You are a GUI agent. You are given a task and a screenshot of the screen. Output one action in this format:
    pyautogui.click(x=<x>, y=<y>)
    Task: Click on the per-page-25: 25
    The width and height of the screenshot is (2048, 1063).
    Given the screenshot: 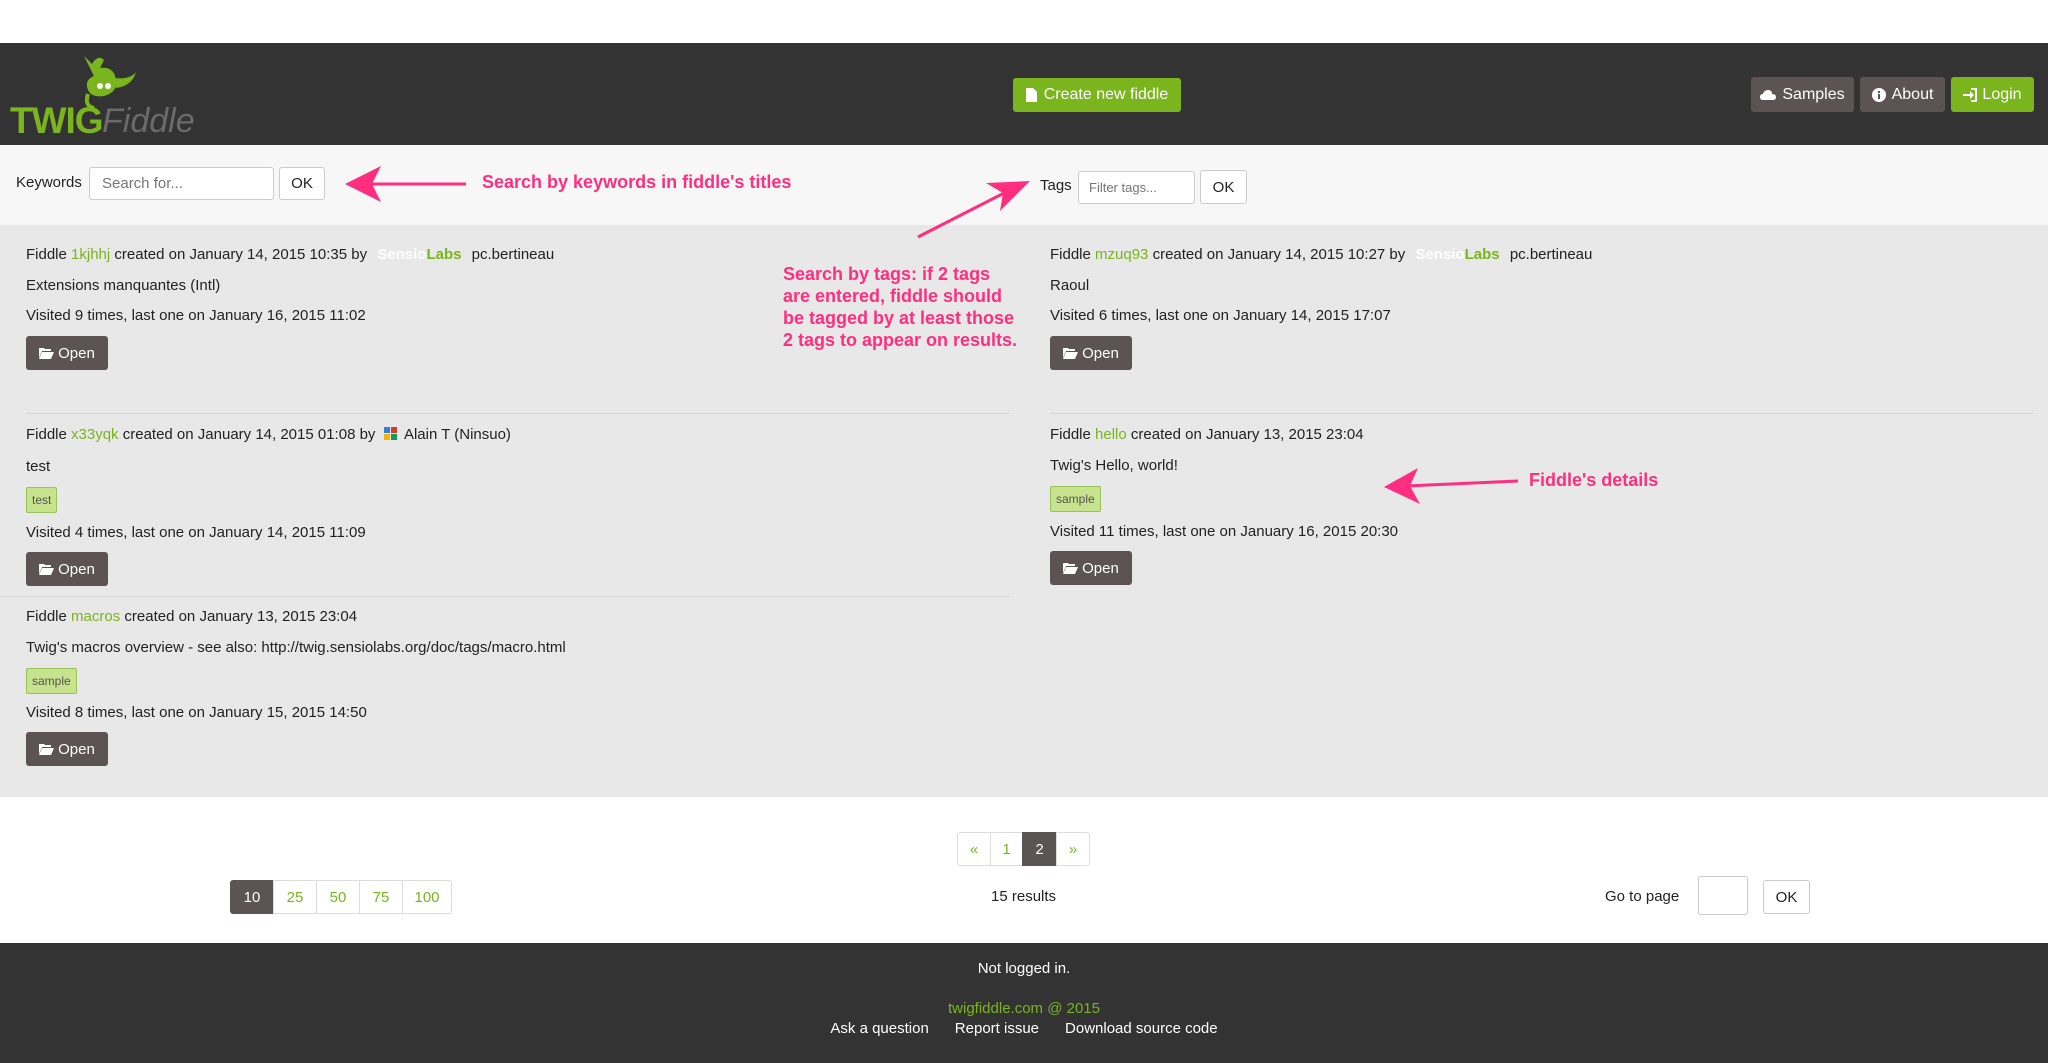 What is the action you would take?
    pyautogui.click(x=295, y=897)
    